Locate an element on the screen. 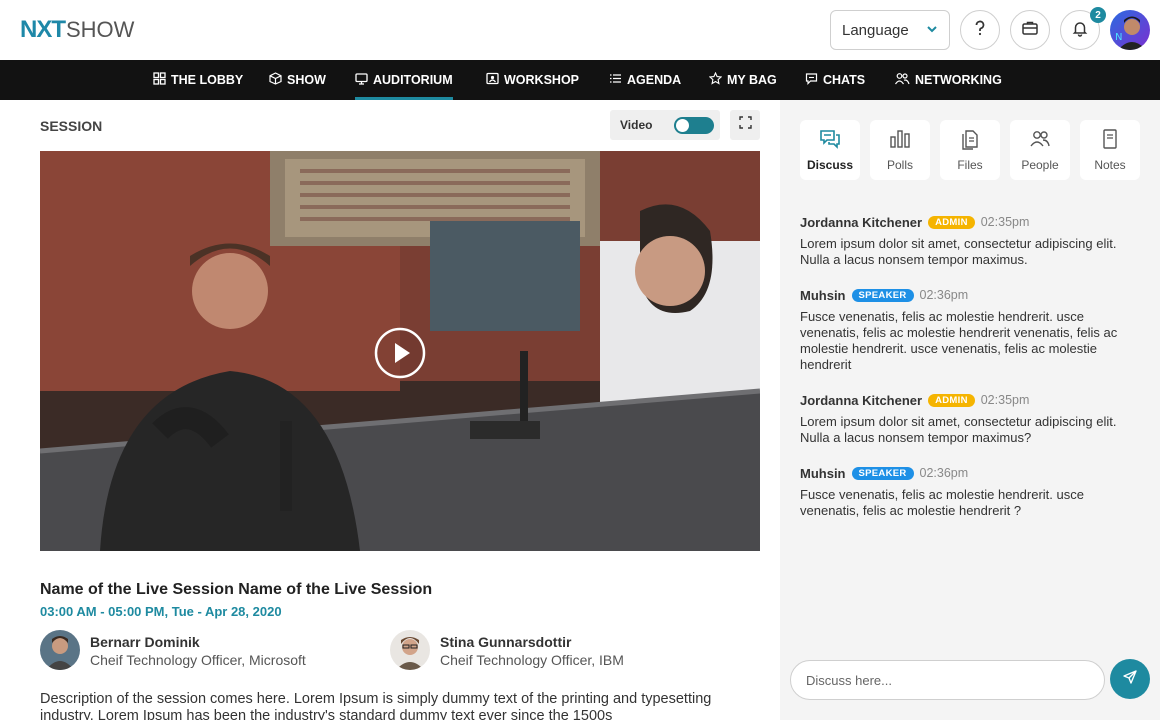 The width and height of the screenshot is (1160, 720). nav-item-show: SHOW is located at coordinates (297, 80).